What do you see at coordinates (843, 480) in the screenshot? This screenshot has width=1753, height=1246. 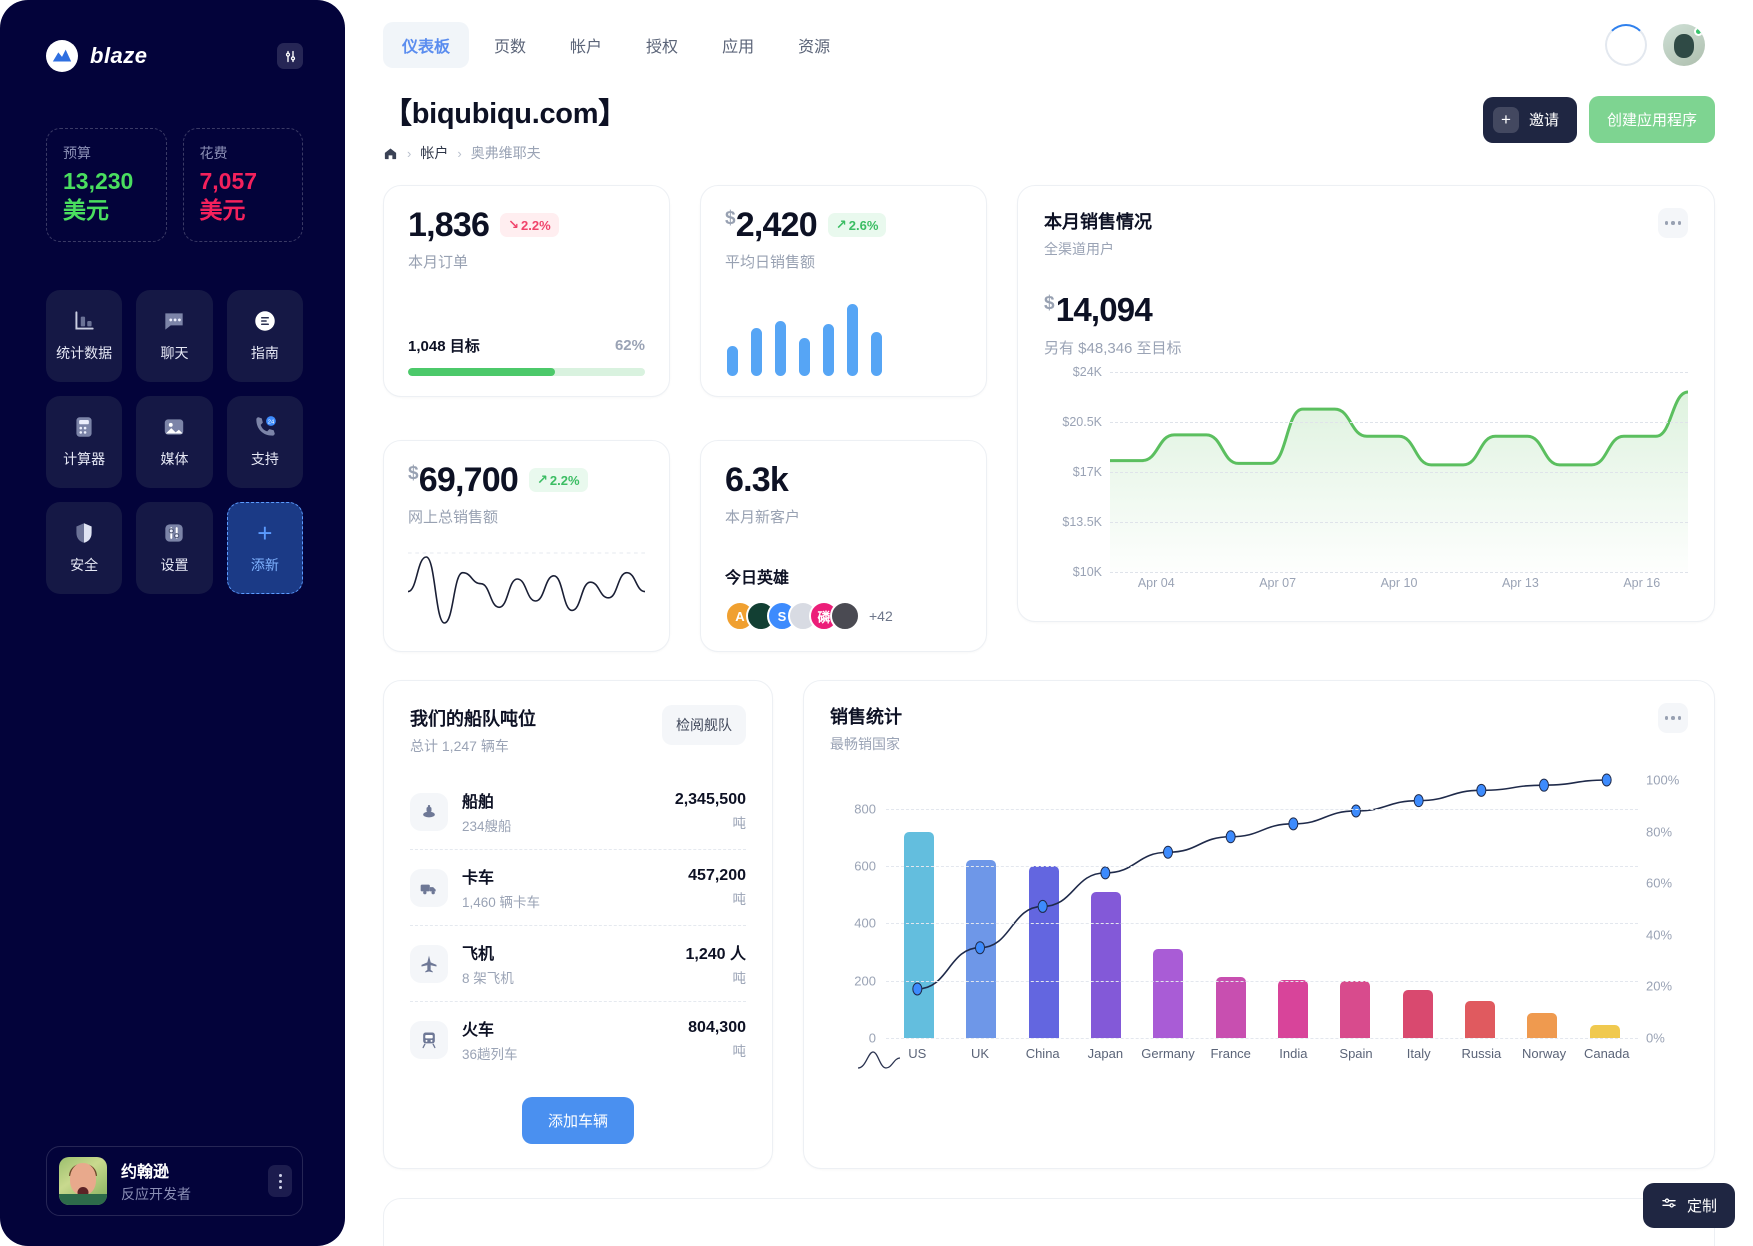 I see `new-customers-headline: 6.3k` at bounding box center [843, 480].